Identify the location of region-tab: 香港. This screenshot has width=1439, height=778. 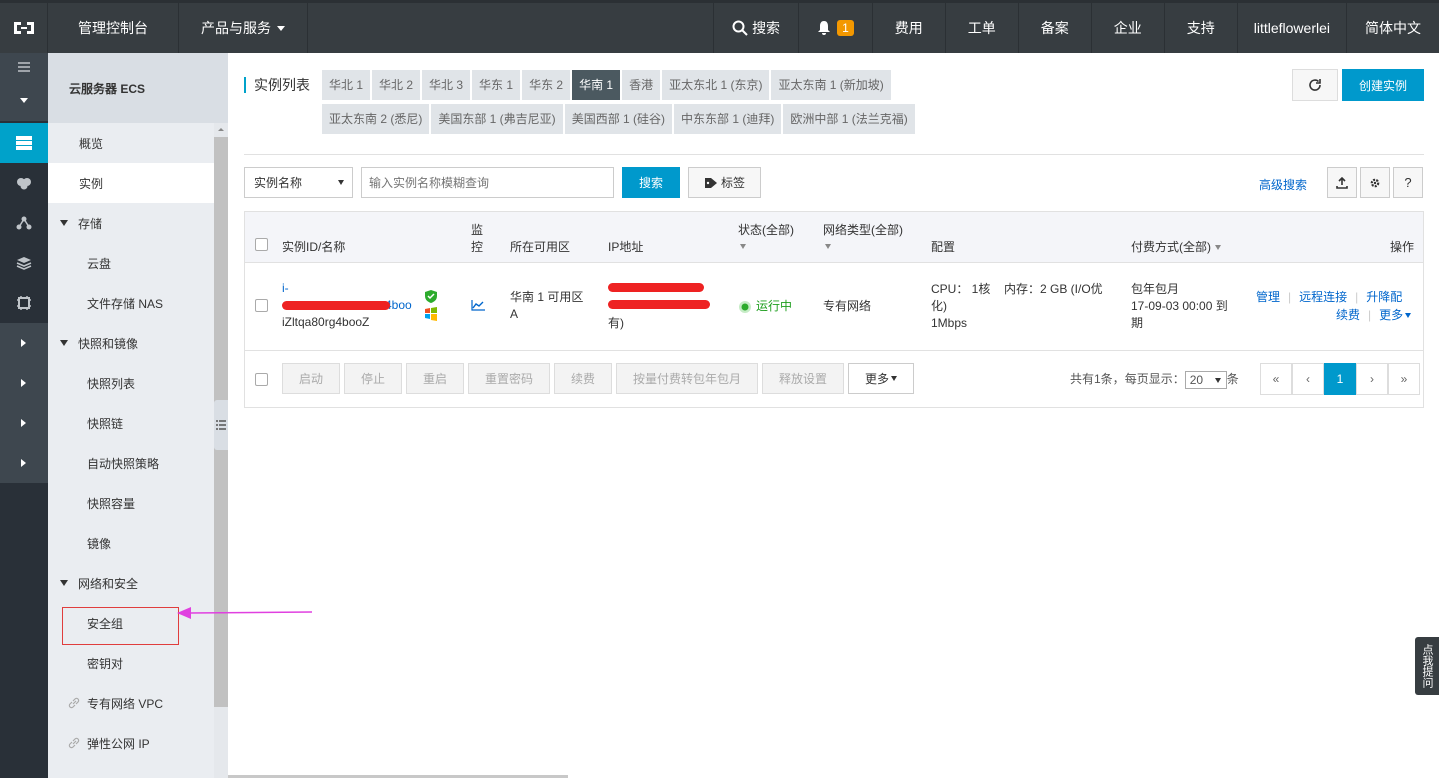
(641, 85).